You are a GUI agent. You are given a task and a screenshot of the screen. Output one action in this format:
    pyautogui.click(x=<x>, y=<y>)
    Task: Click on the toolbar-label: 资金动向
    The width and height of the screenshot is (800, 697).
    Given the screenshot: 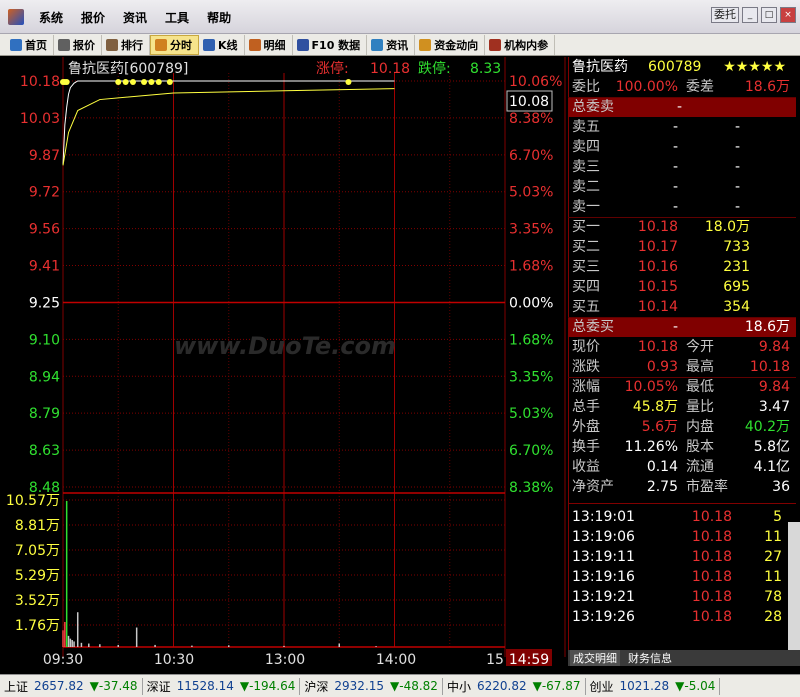 What is the action you would take?
    pyautogui.click(x=456, y=45)
    